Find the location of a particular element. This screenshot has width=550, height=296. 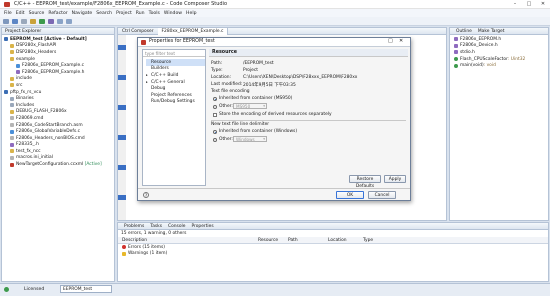

outline-item: stdio.h is located at coordinates (501, 52).